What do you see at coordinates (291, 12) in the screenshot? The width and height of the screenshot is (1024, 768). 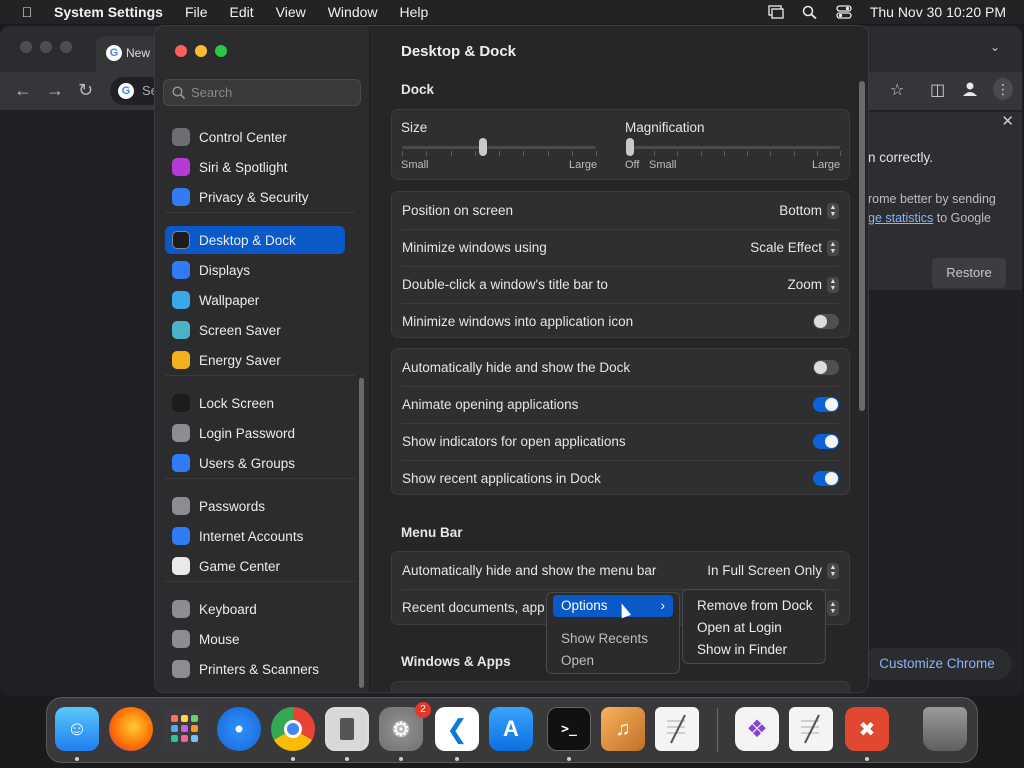 I see `menu-view: View` at bounding box center [291, 12].